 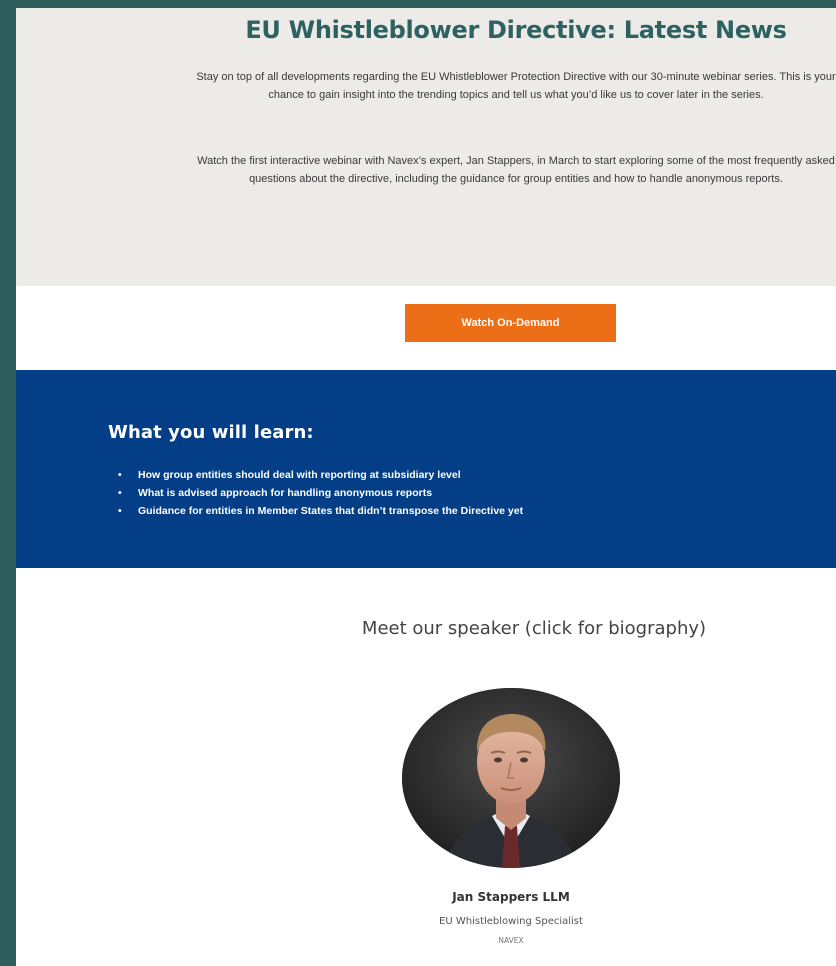 I want to click on speaker-avatar, so click(x=511, y=778).